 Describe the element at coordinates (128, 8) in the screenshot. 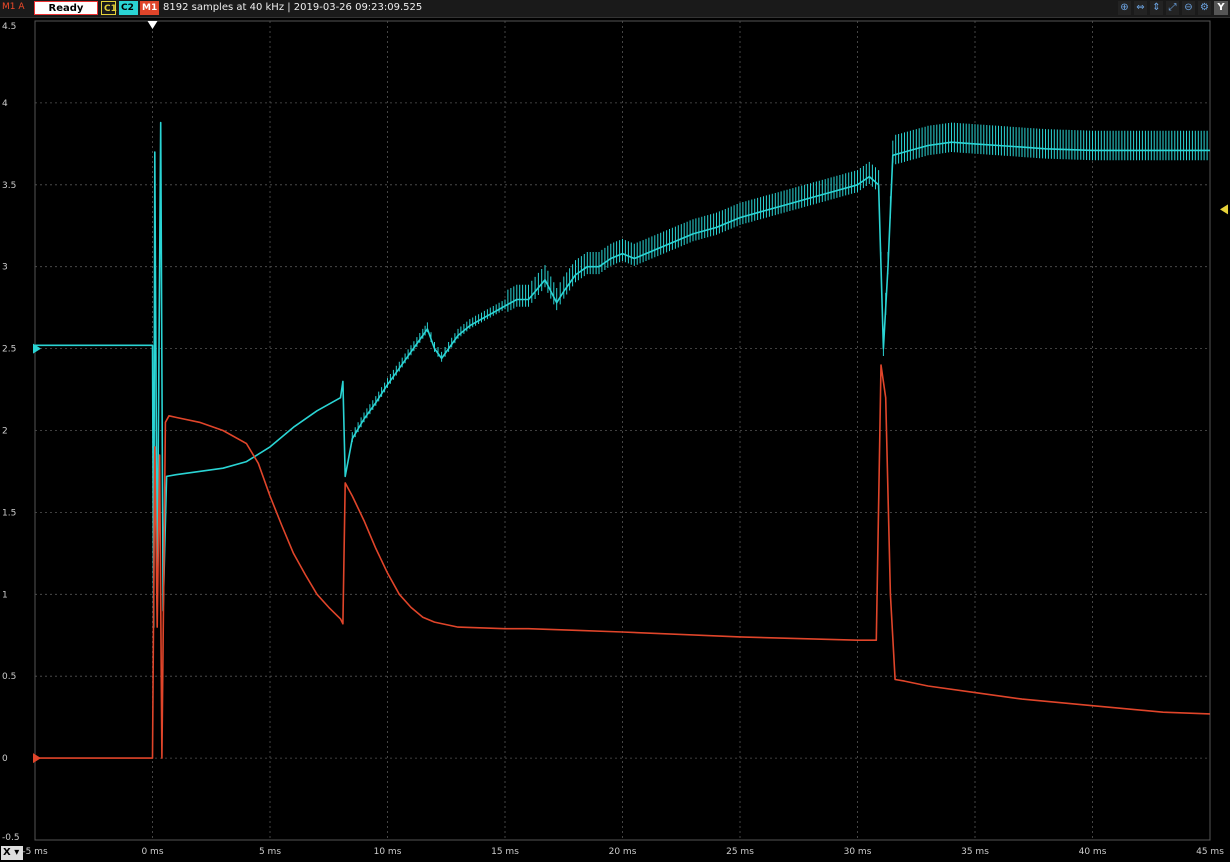

I see `channel-c2-button: C2` at that location.